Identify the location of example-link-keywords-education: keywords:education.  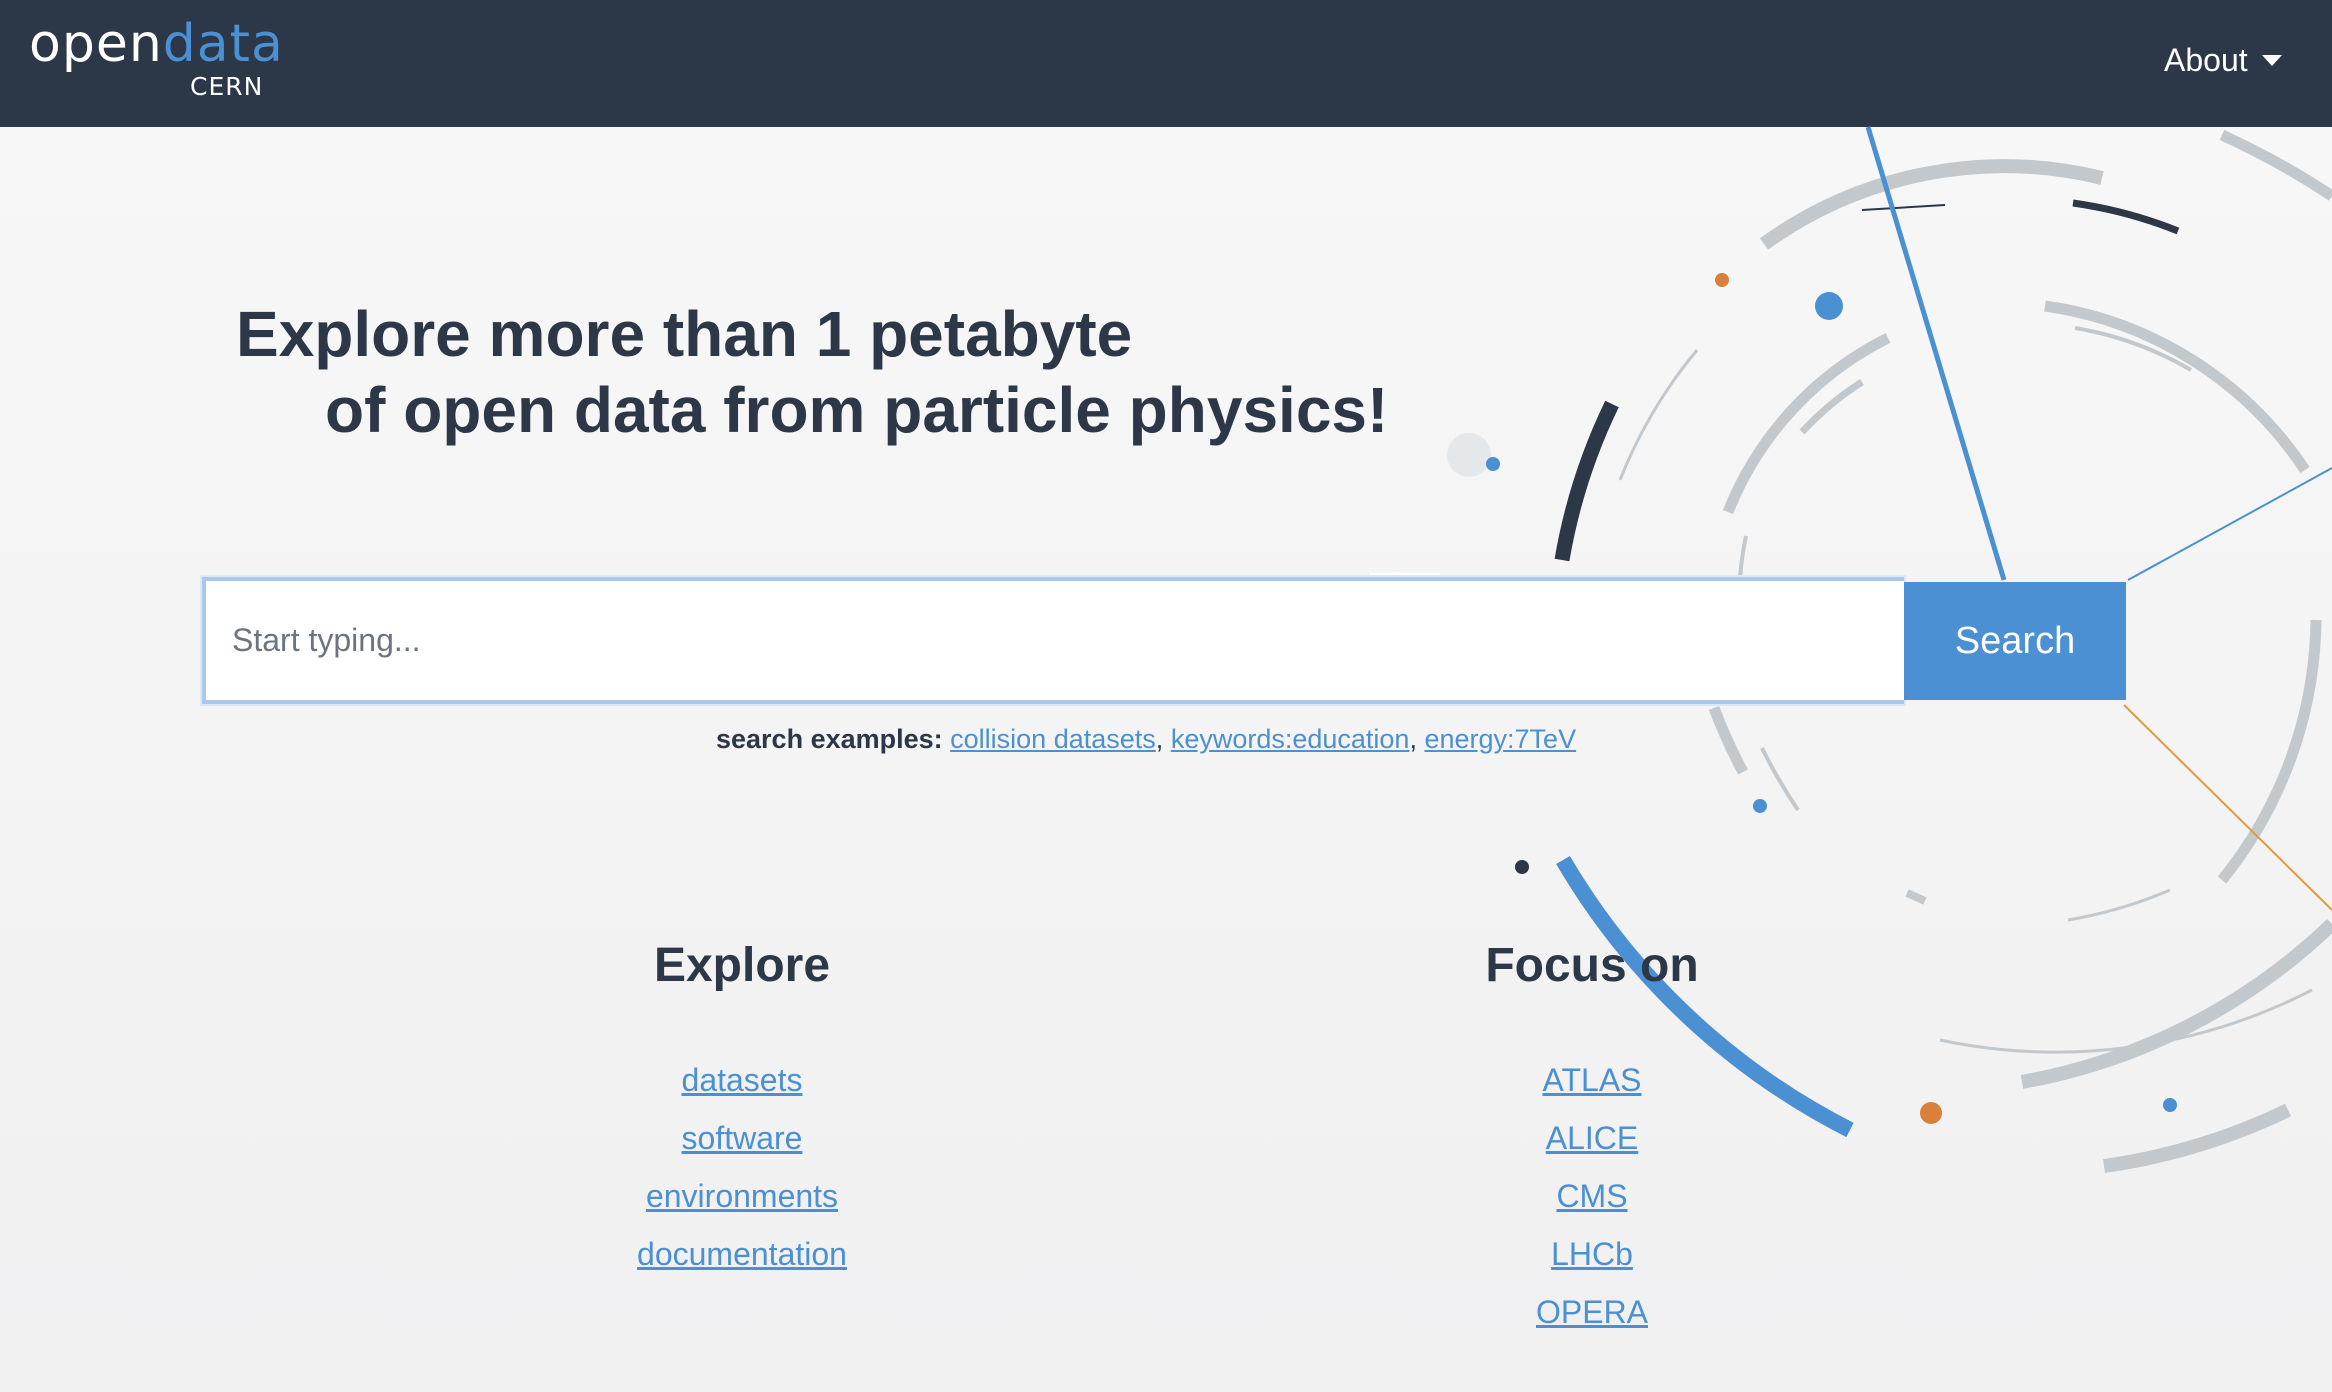
(1290, 739).